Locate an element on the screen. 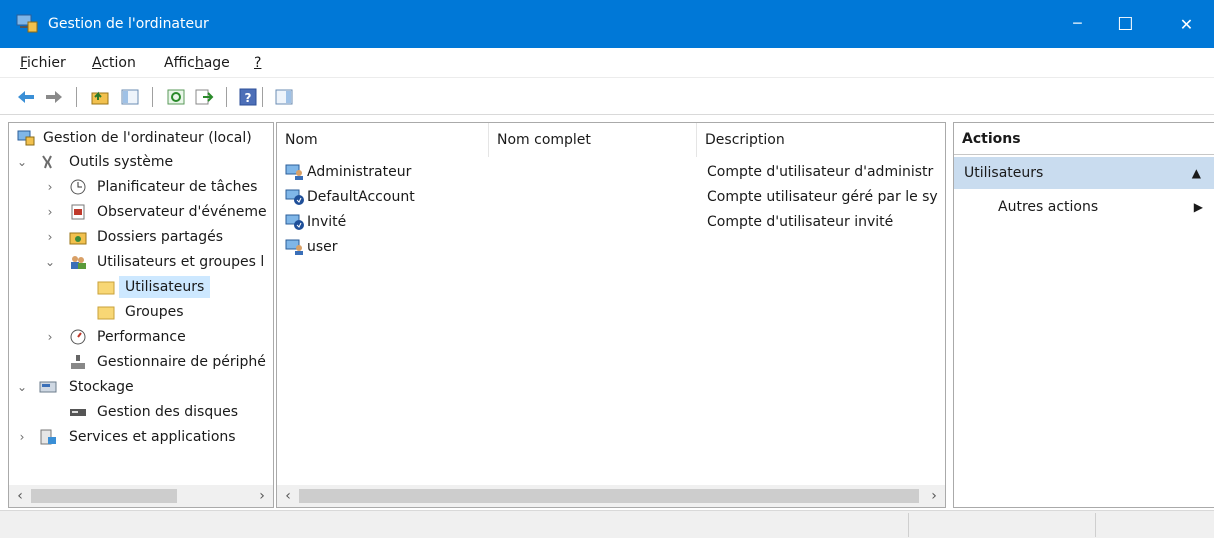 This screenshot has width=1214, height=538. submenu-arrow-icon: ▶ is located at coordinates (1198, 207).